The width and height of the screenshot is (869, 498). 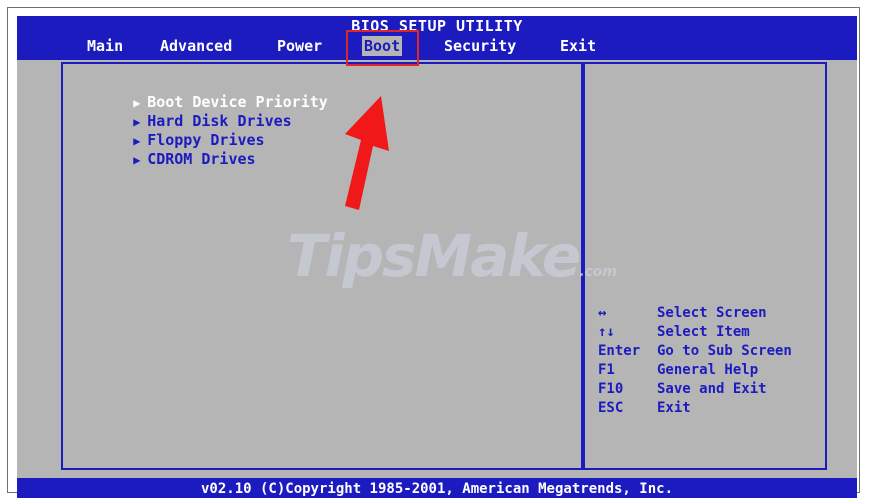 What do you see at coordinates (708, 370) in the screenshot?
I see `help-desc: General Help` at bounding box center [708, 370].